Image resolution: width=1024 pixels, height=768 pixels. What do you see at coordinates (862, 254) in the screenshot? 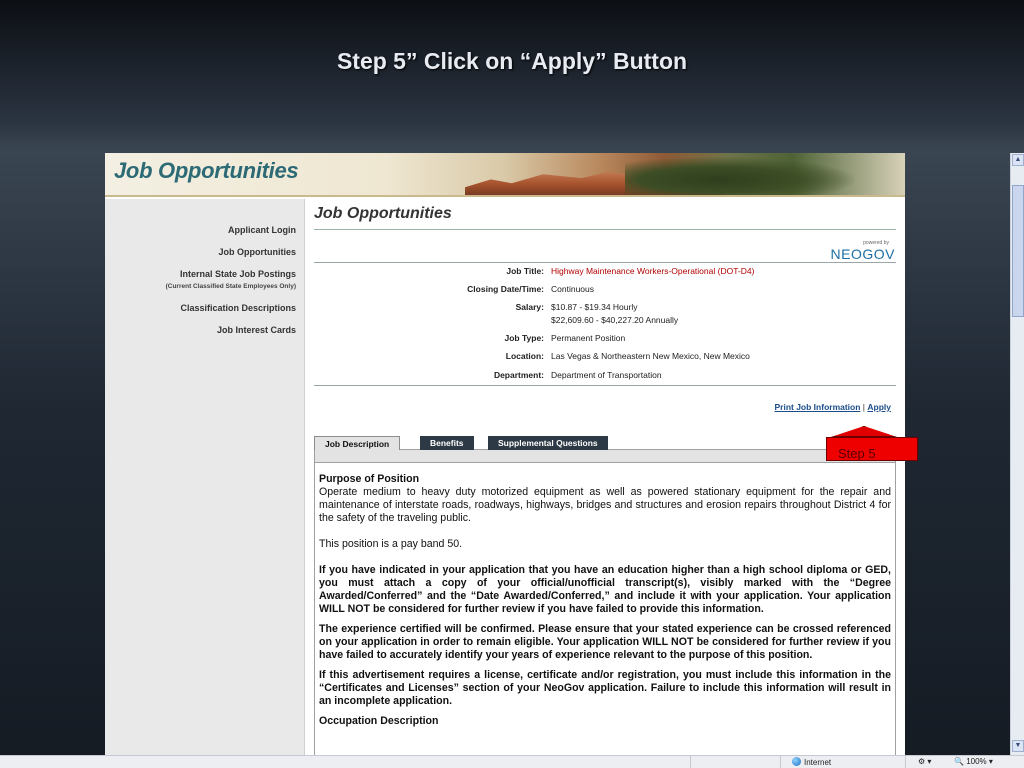
I see `neogov-logo: NEOGOV` at bounding box center [862, 254].